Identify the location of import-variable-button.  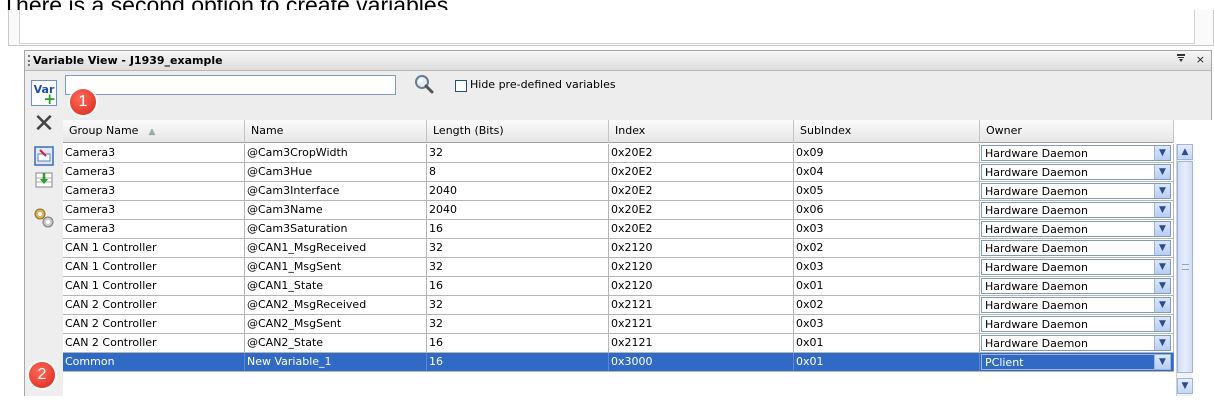
(44, 180).